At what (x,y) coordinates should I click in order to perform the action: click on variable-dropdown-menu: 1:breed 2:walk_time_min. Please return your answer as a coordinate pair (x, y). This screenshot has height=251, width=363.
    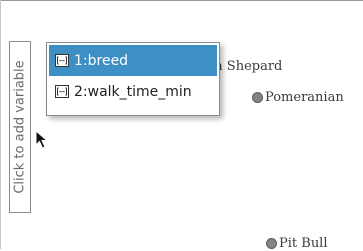
    Looking at the image, I should click on (133, 79).